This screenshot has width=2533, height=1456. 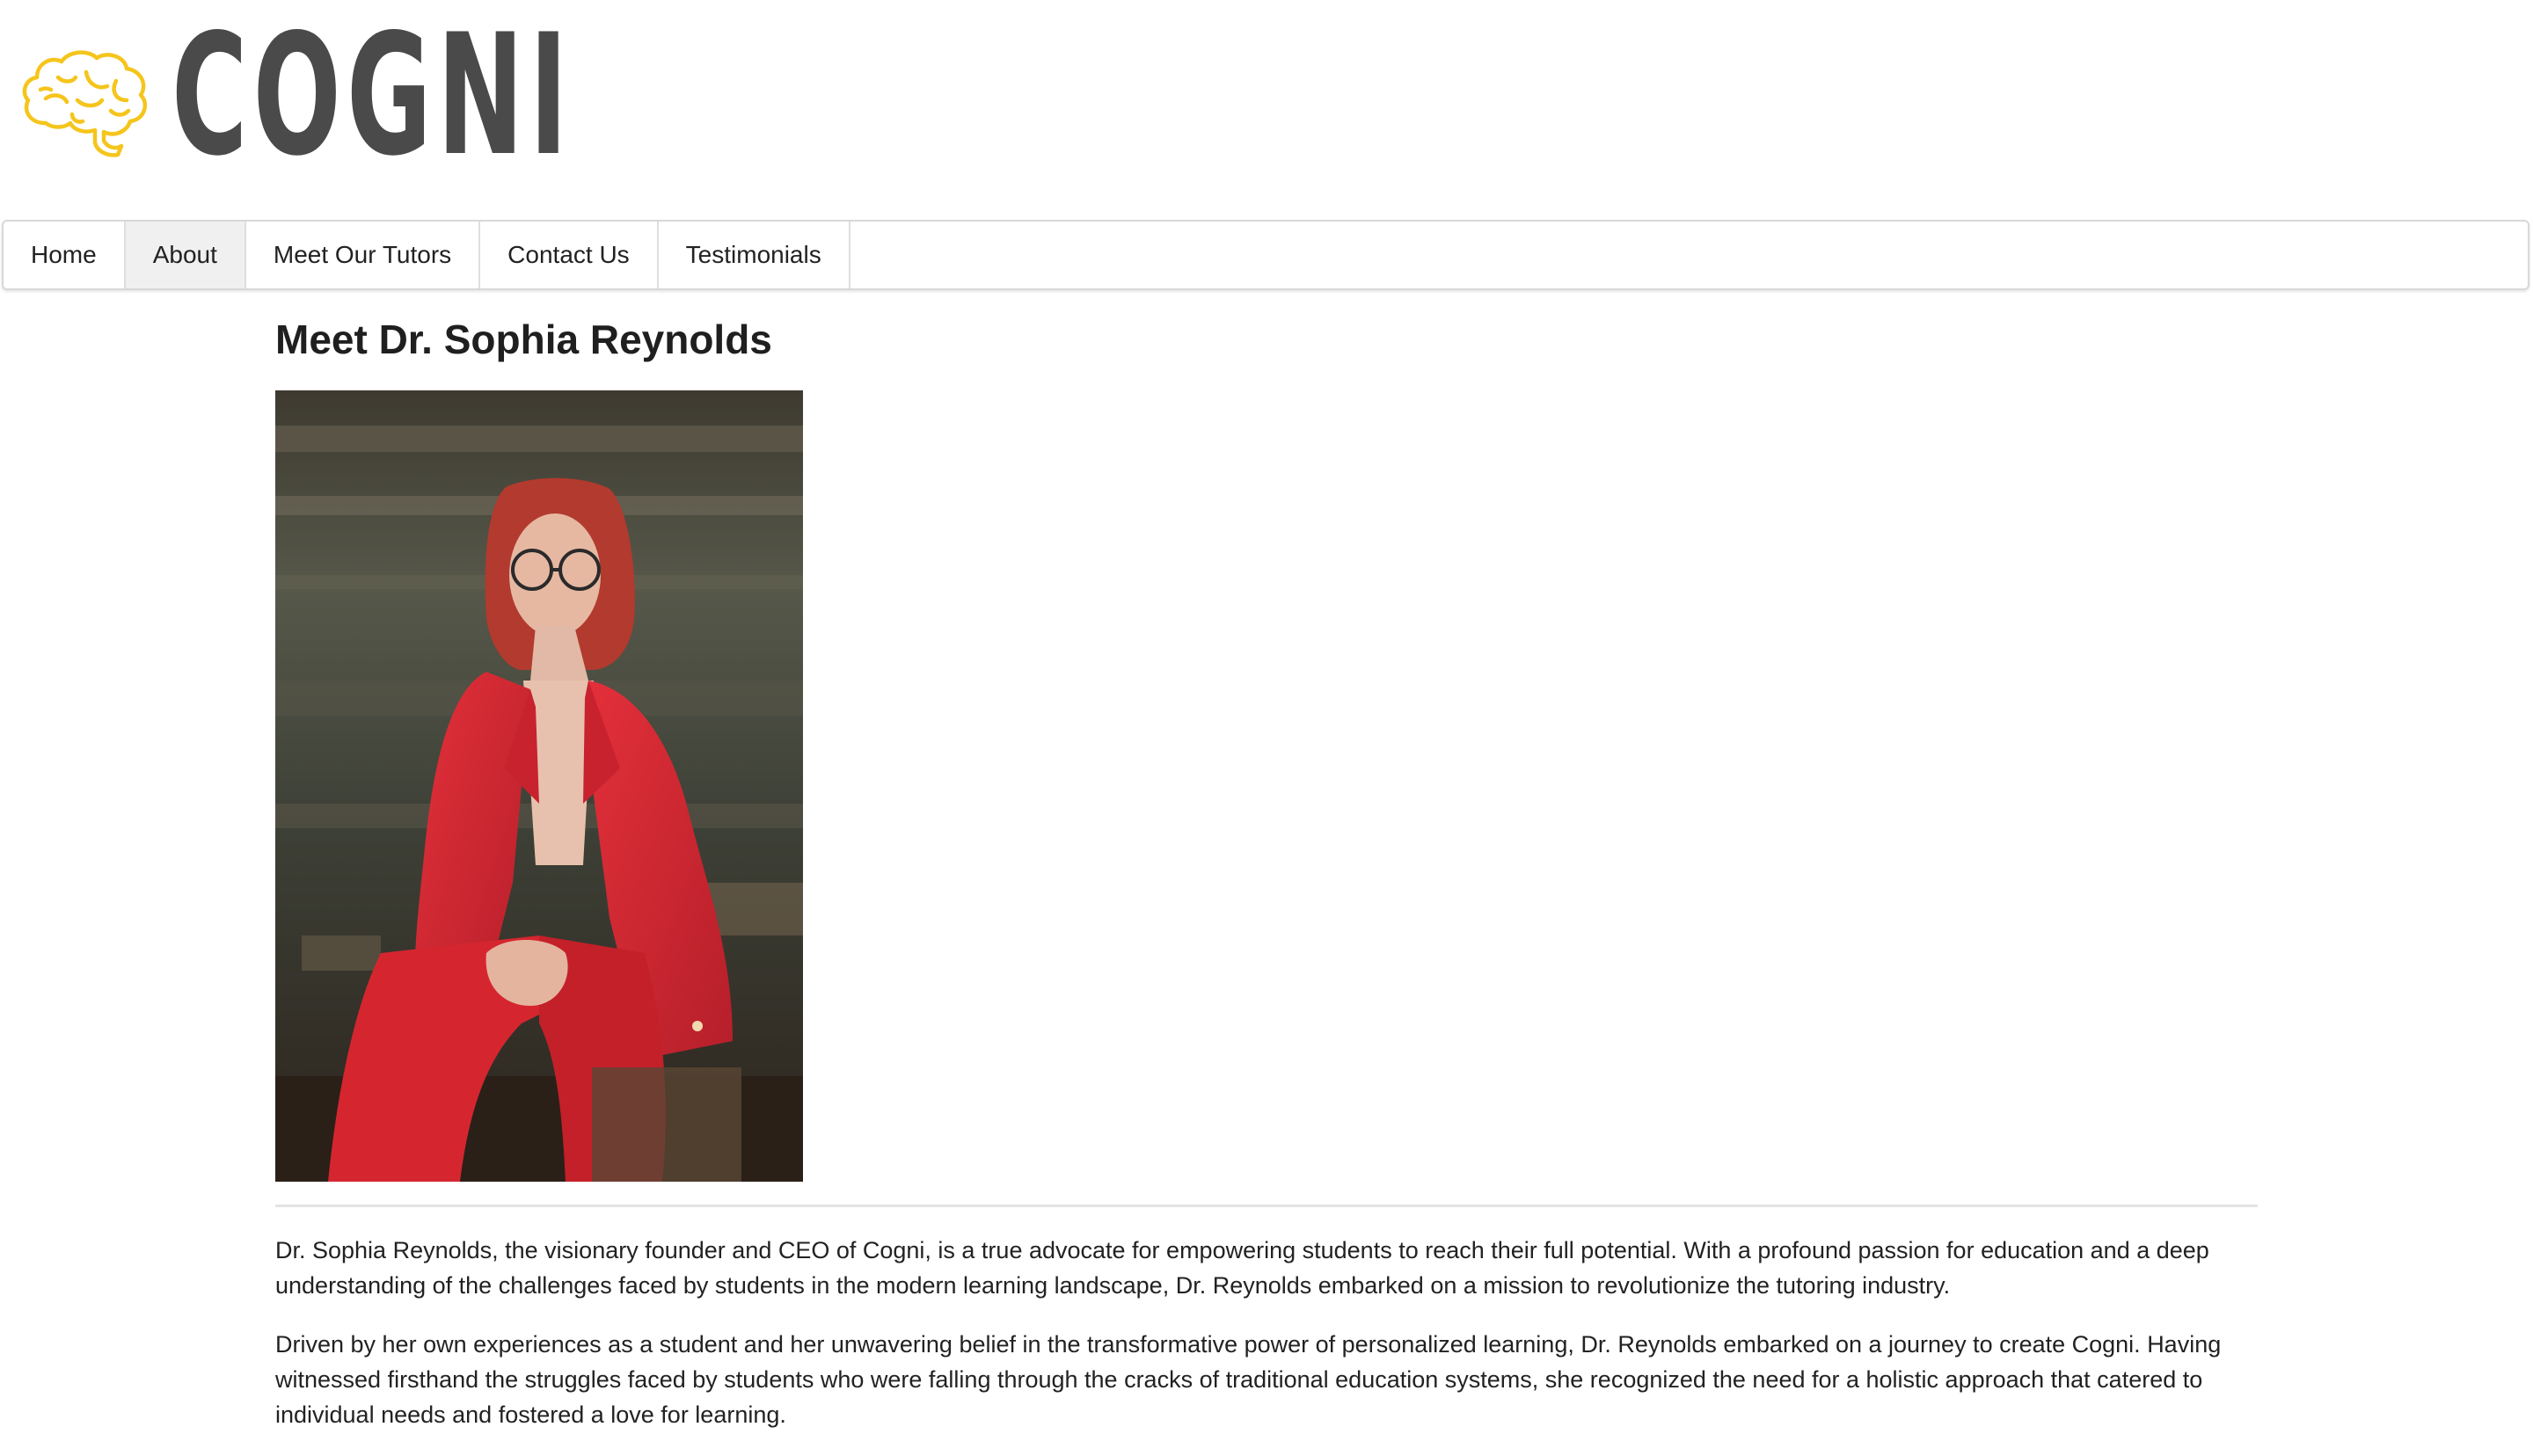 I want to click on nav-item-meet-our-tutors: Meet Our Tutors, so click(x=363, y=255).